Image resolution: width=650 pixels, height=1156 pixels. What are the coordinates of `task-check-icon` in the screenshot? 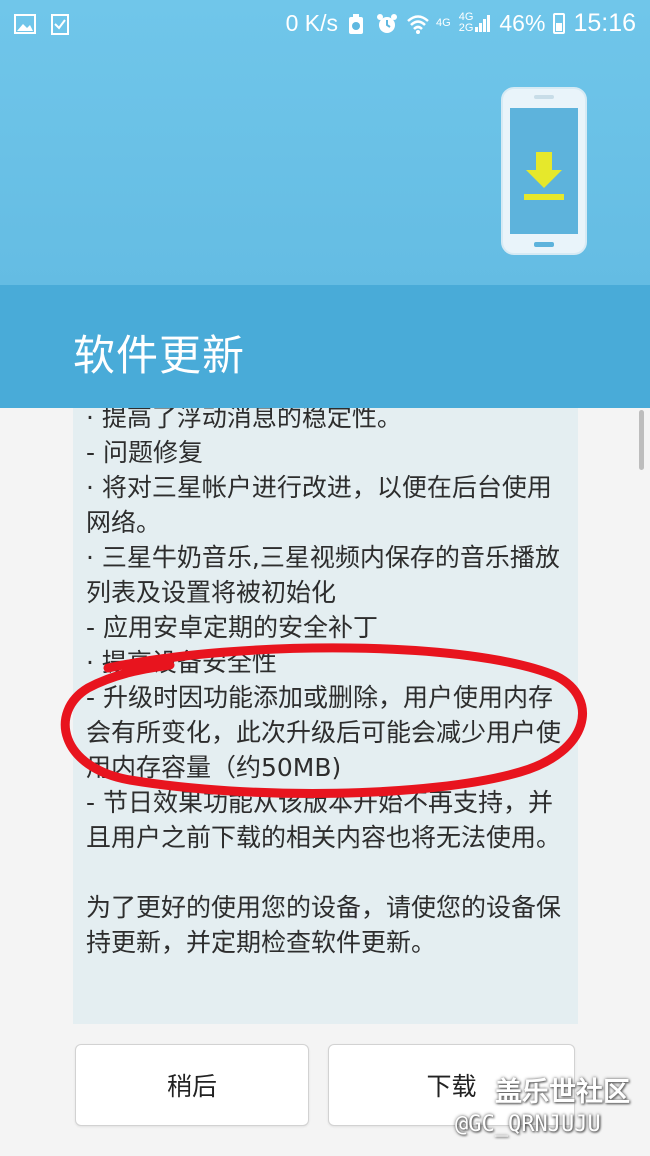 It's located at (61, 24).